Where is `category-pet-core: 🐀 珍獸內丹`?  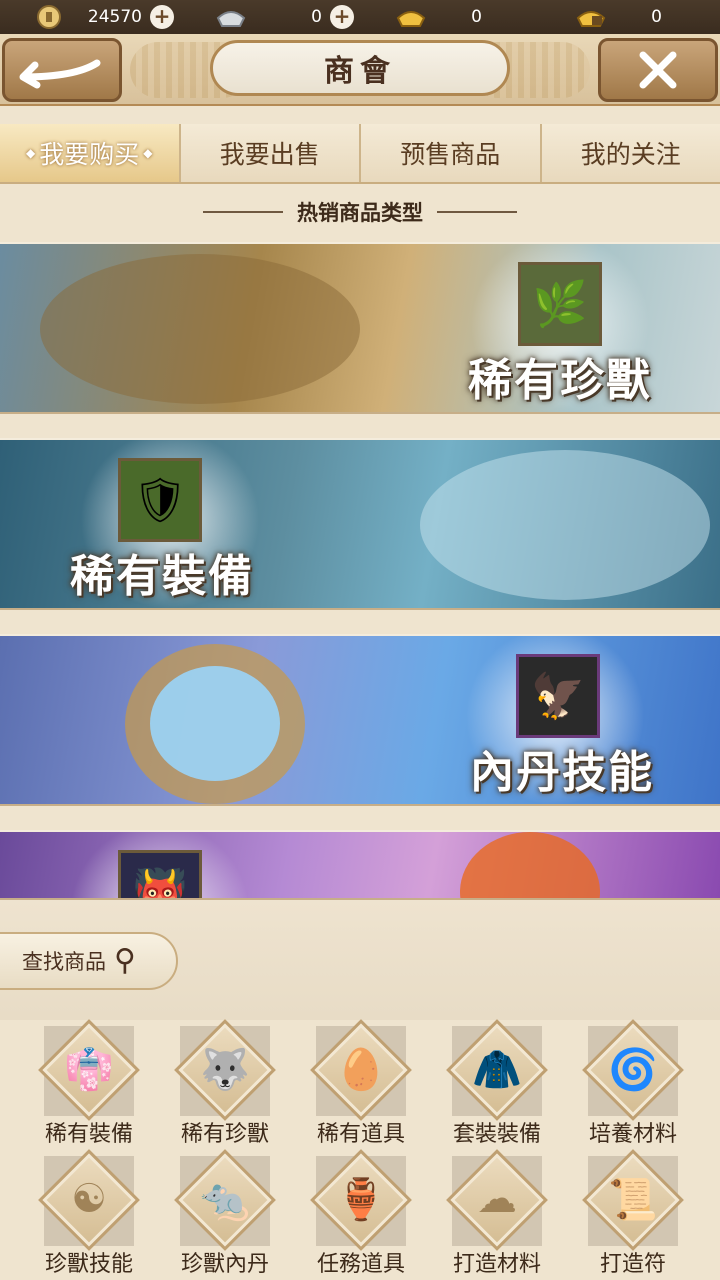
category-pet-core: 🐀 珍獸內丹 is located at coordinates (225, 1213).